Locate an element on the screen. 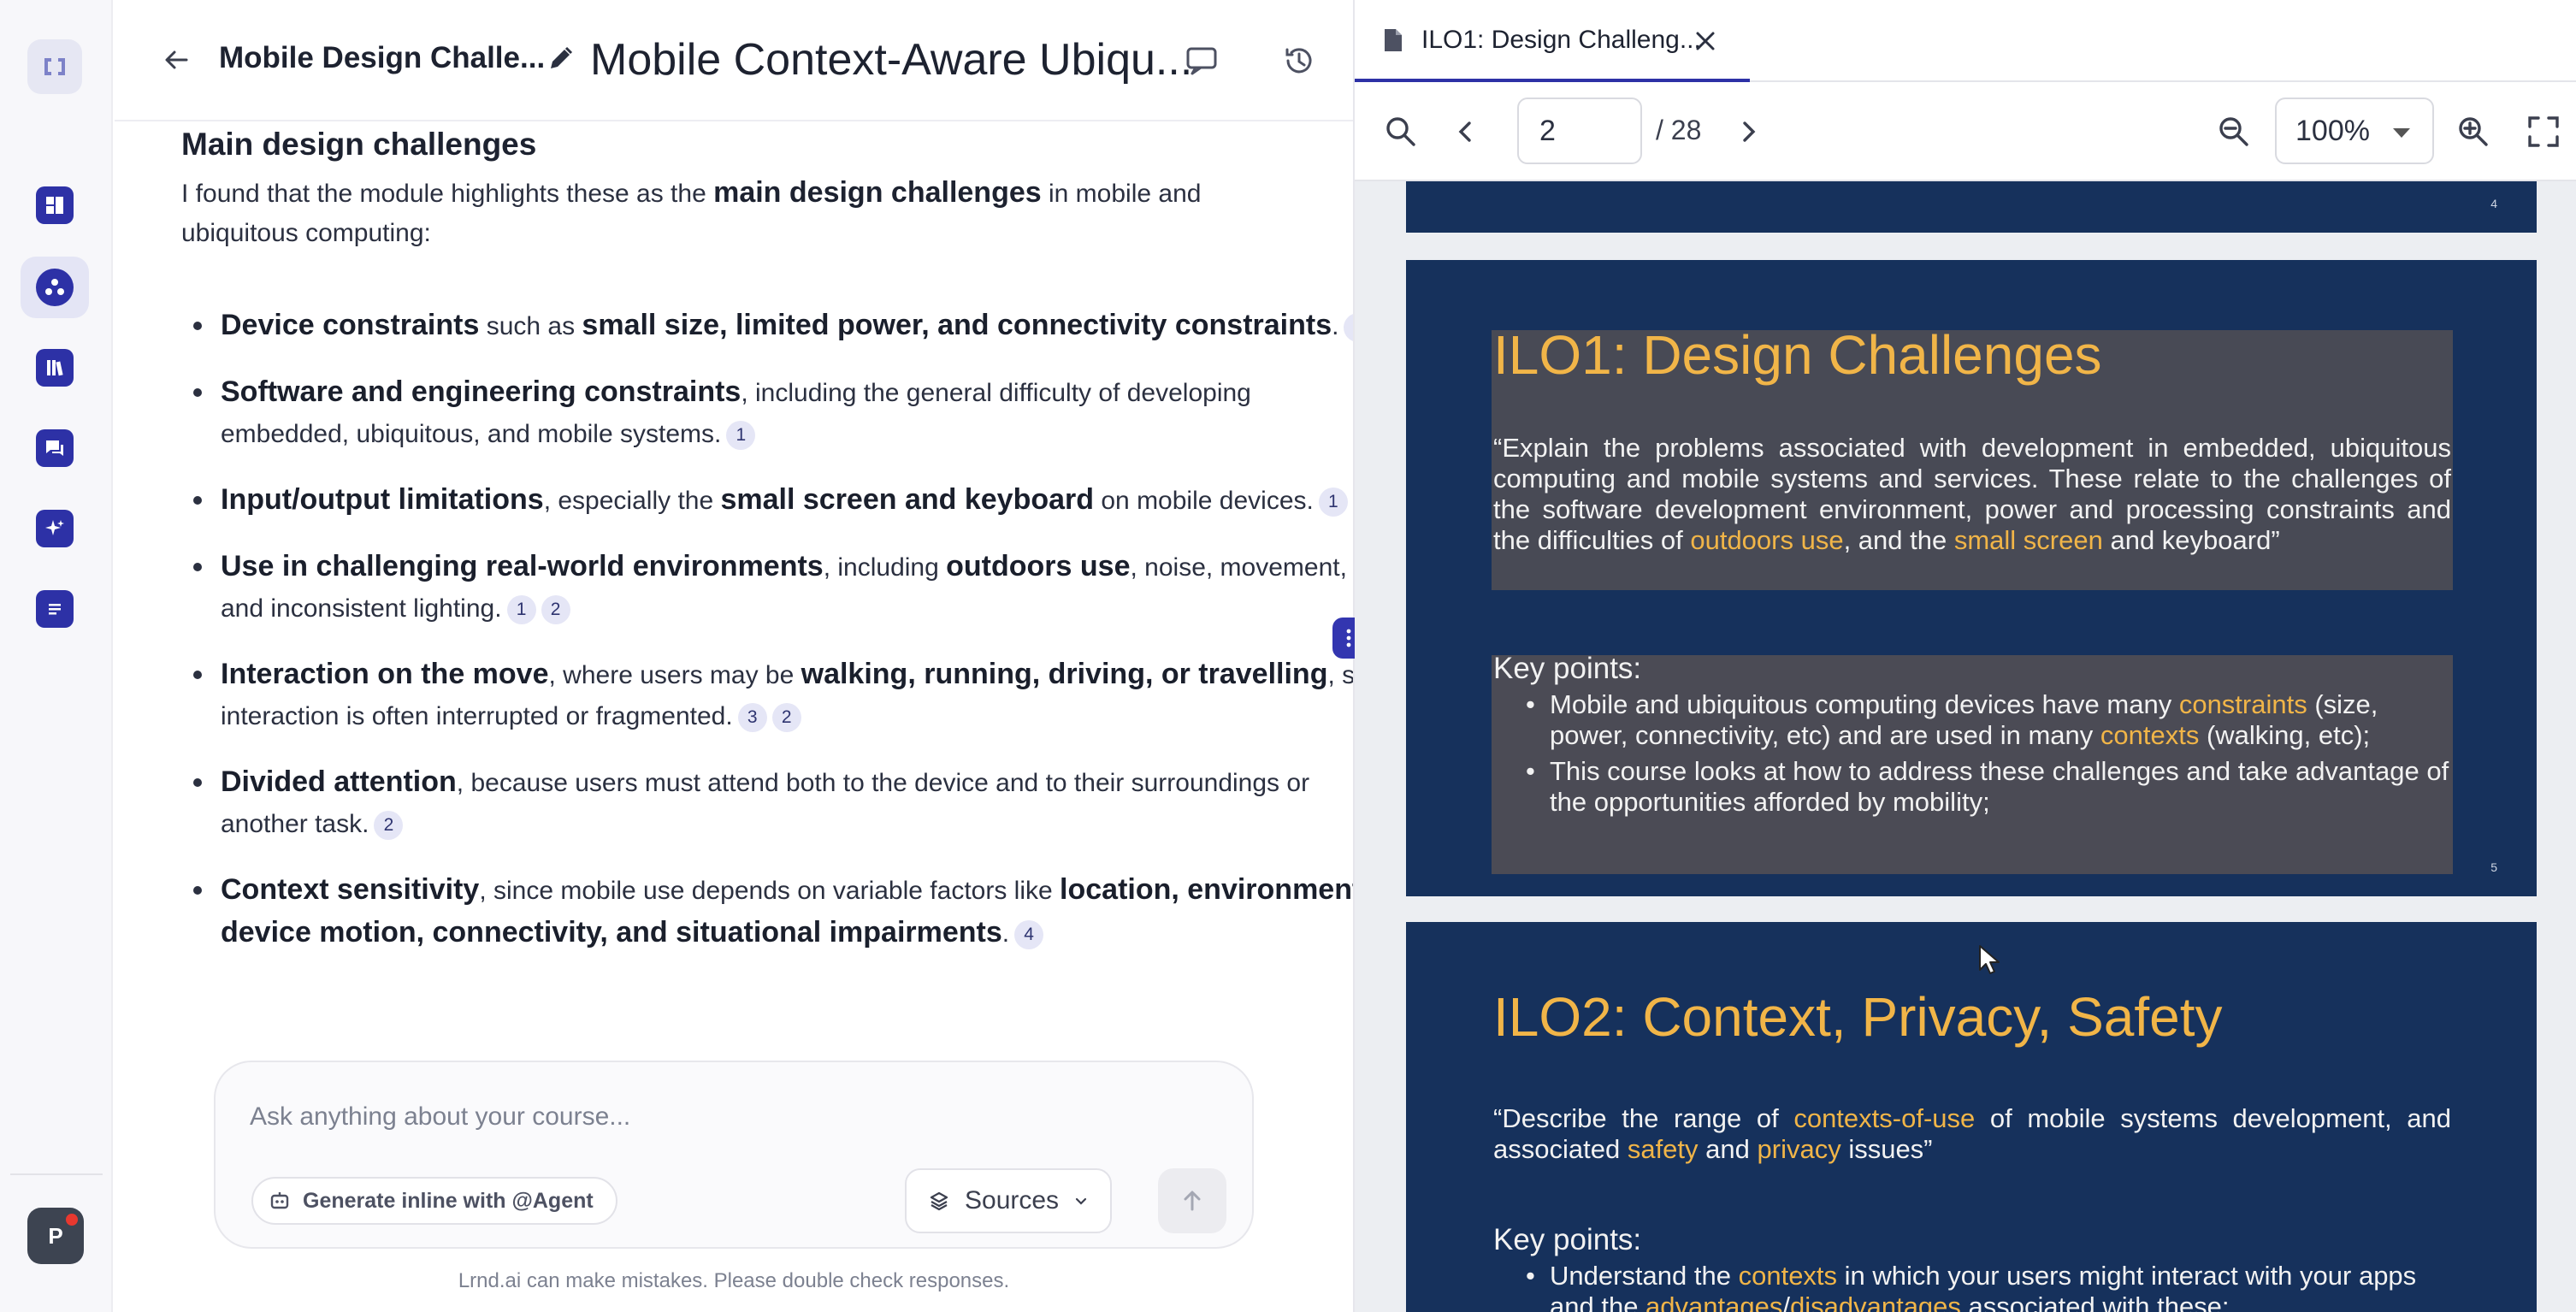 The height and width of the screenshot is (1312, 2576). robot-icon is located at coordinates (279, 1200).